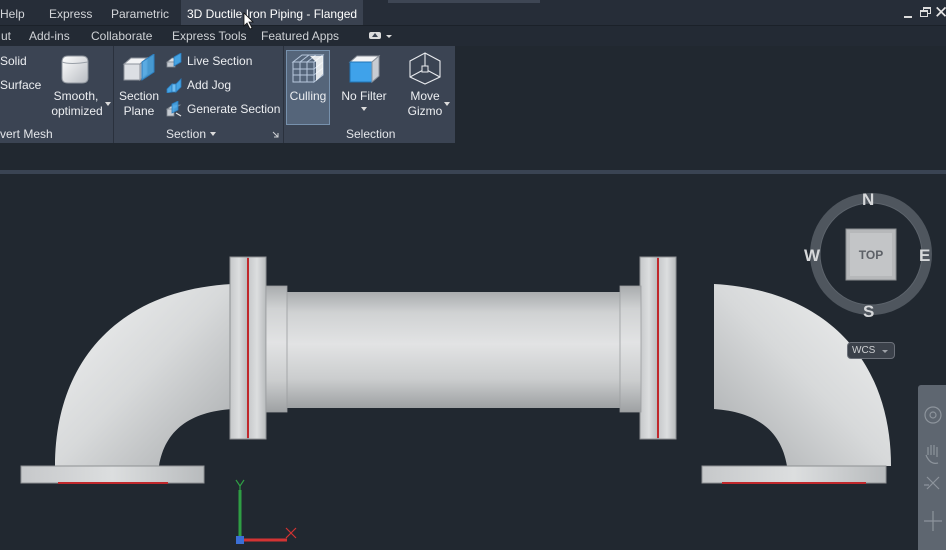  I want to click on move-gizmo-button, so click(426, 87).